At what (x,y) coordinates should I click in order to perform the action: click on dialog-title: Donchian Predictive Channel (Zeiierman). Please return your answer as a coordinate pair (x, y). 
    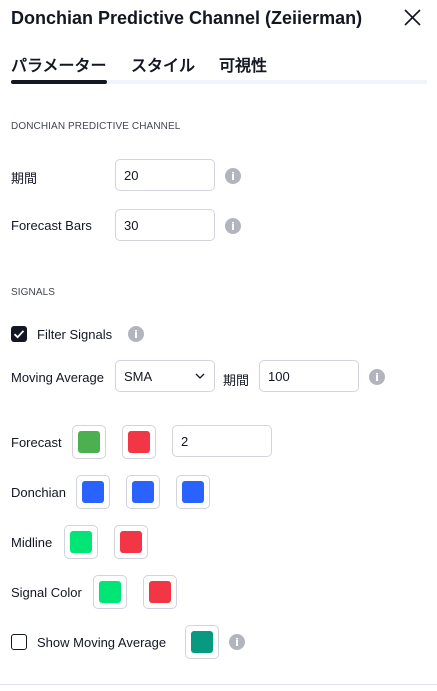
    Looking at the image, I should click on (187, 18).